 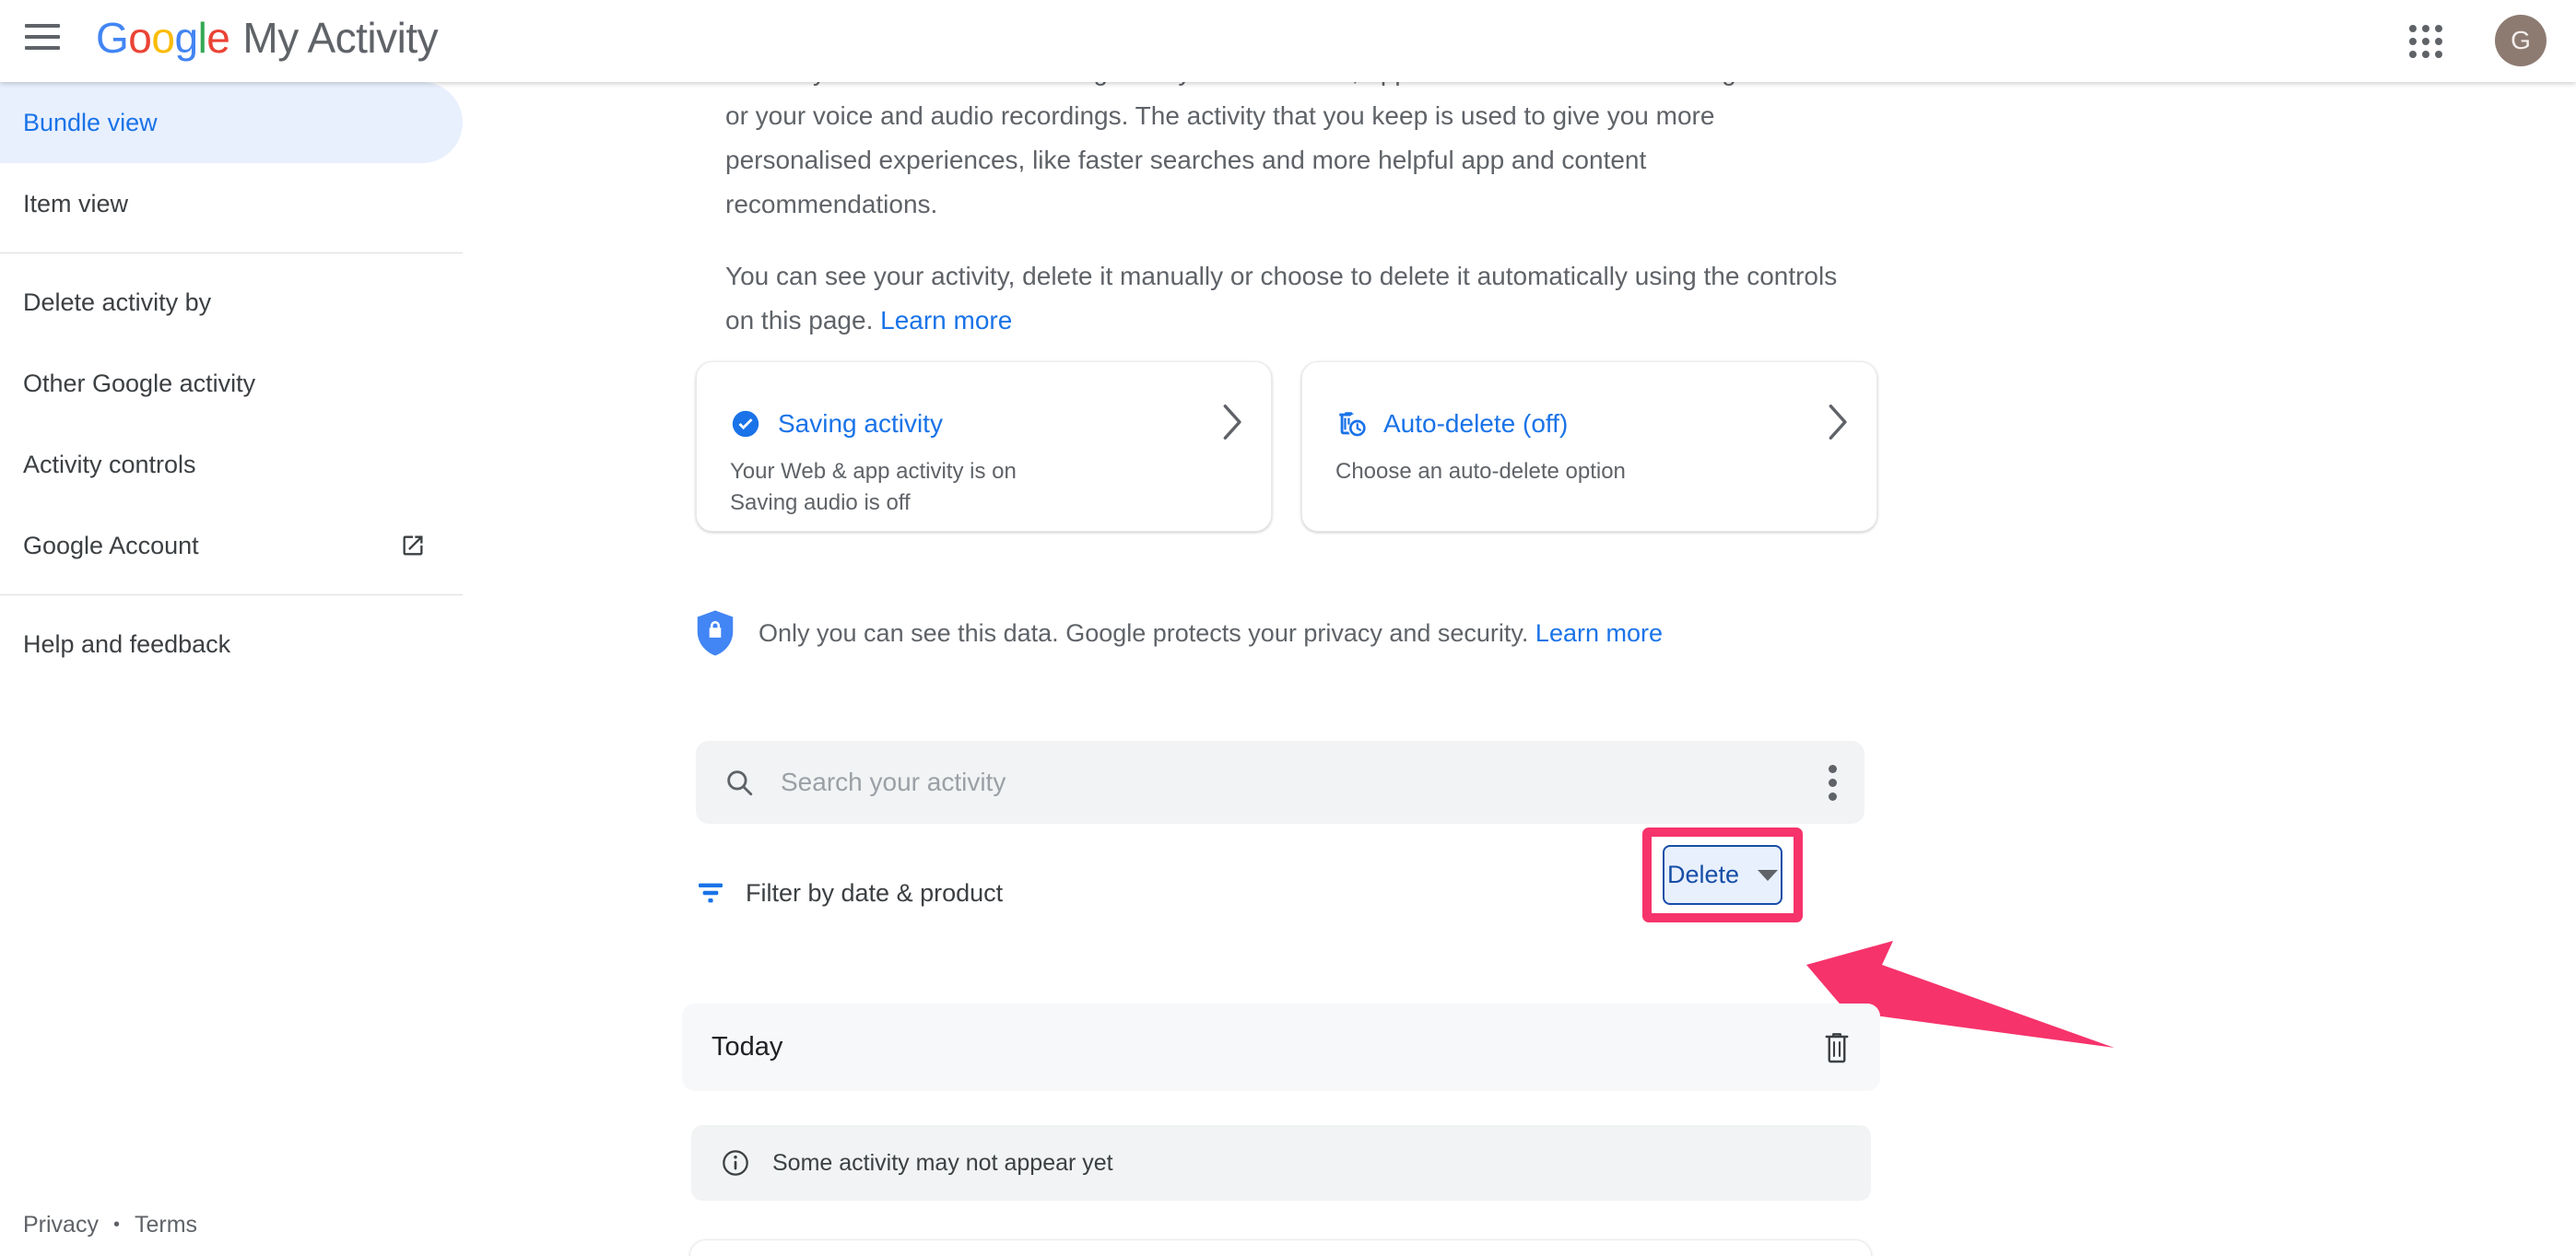 I want to click on google-apps-icon, so click(x=2425, y=41).